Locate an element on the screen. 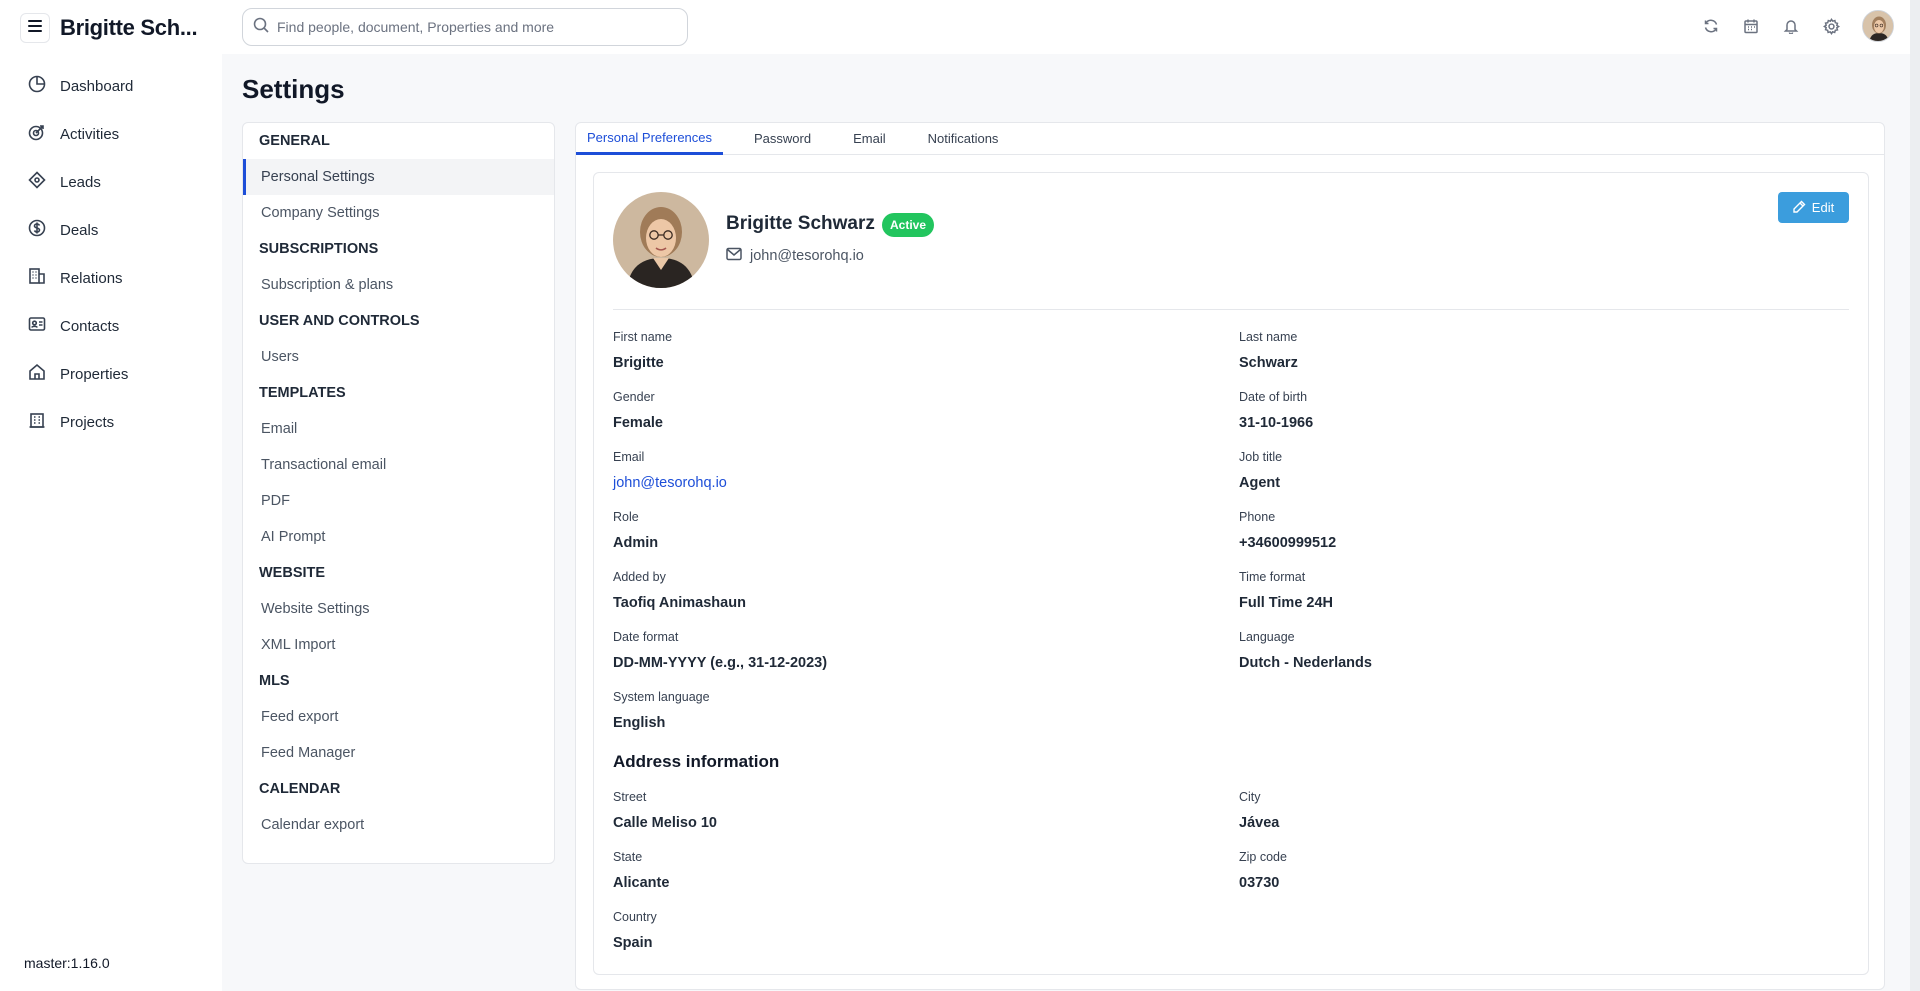 The width and height of the screenshot is (1920, 991). settings-item-subscription-plans: Subscription & plans is located at coordinates (398, 285).